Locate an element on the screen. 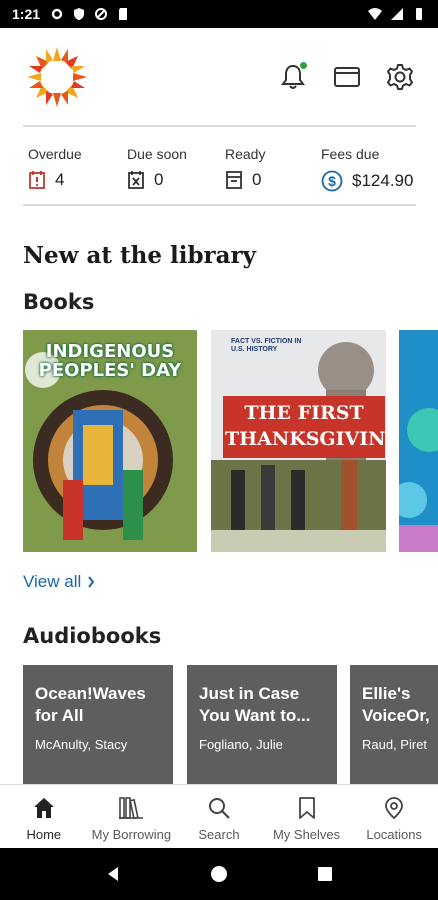 The image size is (438, 900). nav-my-borrowing: My Borrowing is located at coordinates (132, 816).